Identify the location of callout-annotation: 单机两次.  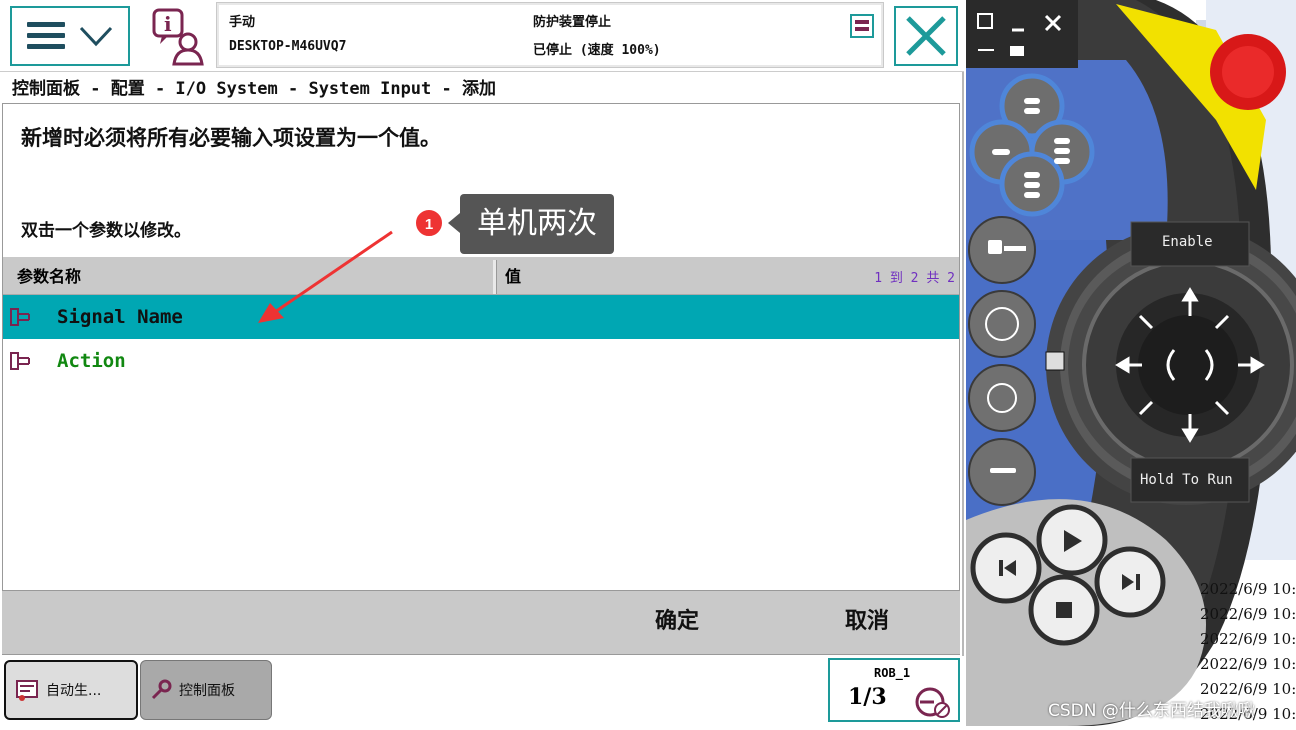
(537, 224).